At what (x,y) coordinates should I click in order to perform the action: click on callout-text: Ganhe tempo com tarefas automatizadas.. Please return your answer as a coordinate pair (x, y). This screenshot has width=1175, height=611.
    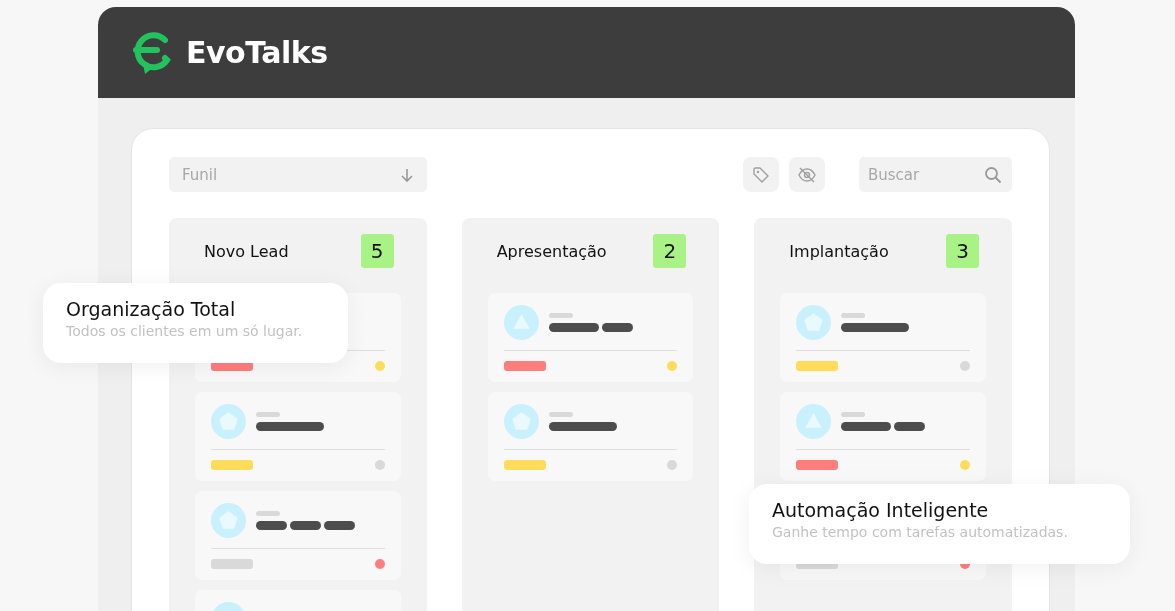
    Looking at the image, I should click on (920, 532).